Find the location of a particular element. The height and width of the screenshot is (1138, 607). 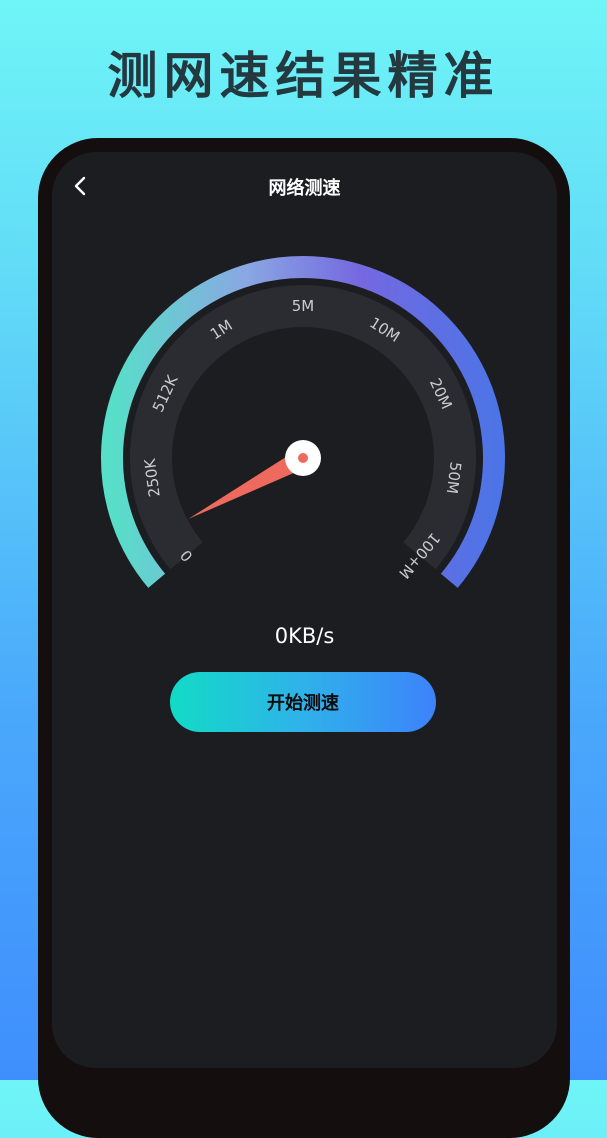

gauge-inner-track is located at coordinates (303, 427).